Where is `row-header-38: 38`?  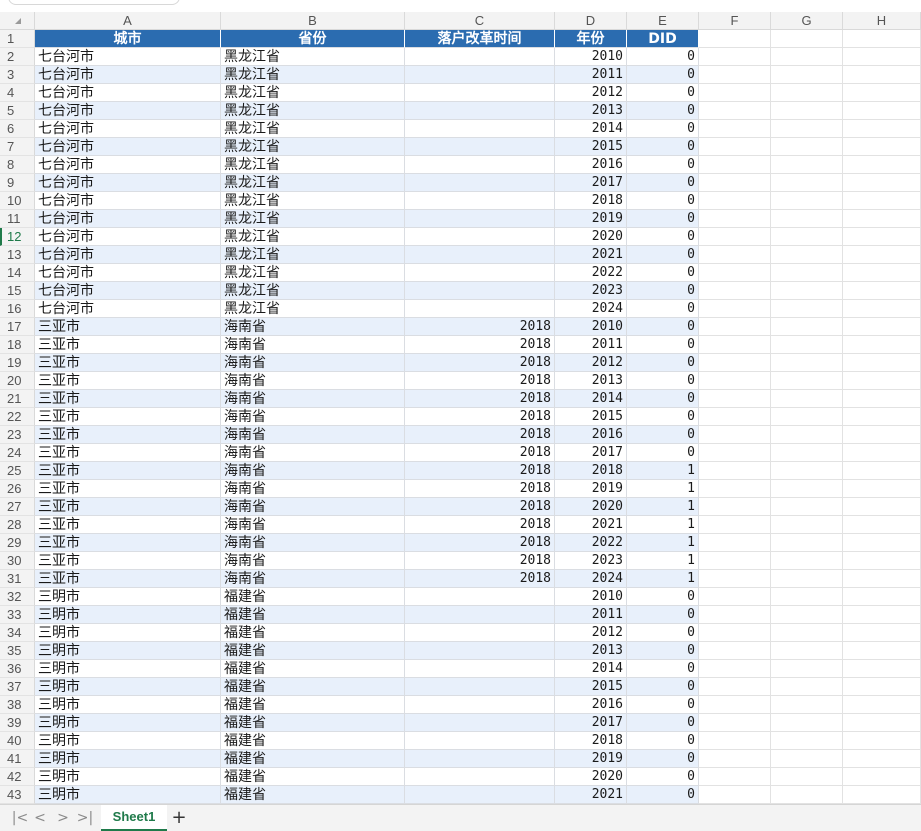
row-header-38: 38 is located at coordinates (17, 705).